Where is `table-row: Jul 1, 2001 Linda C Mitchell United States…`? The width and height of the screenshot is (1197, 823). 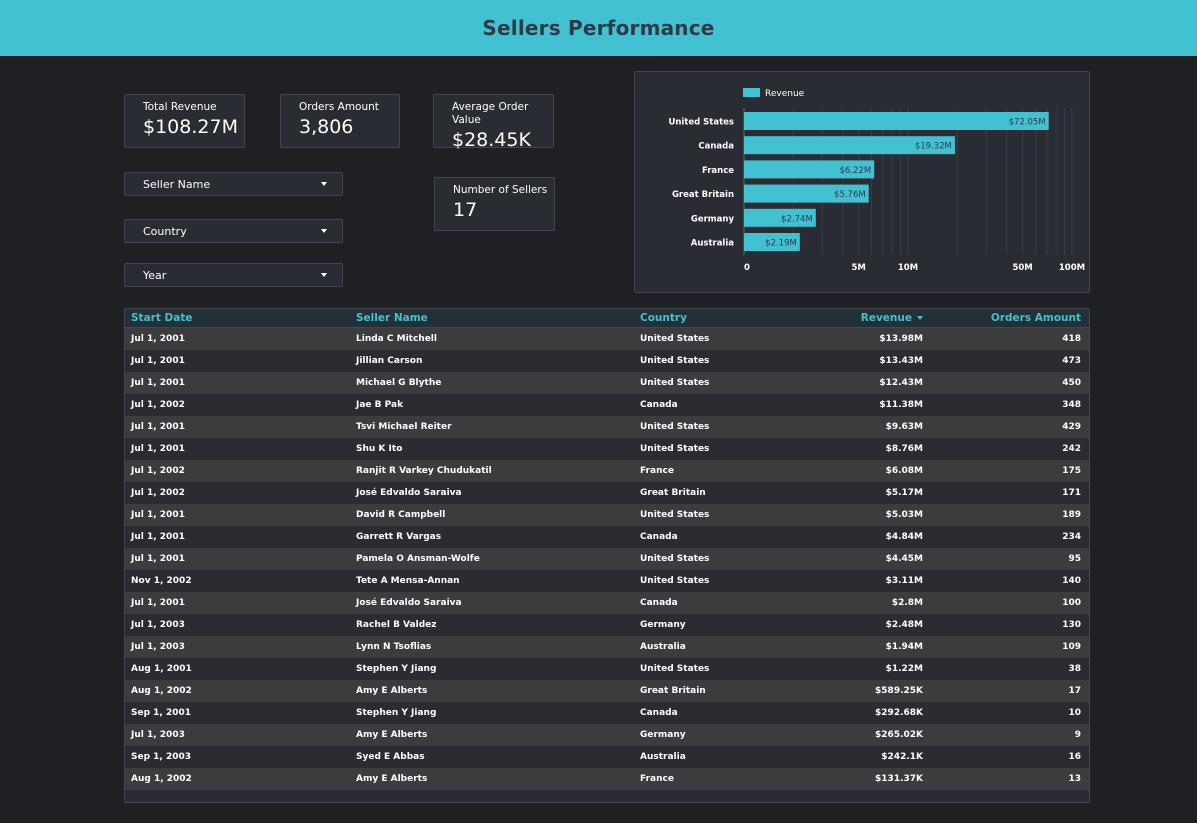 table-row: Jul 1, 2001 Linda C Mitchell United States… is located at coordinates (607, 339).